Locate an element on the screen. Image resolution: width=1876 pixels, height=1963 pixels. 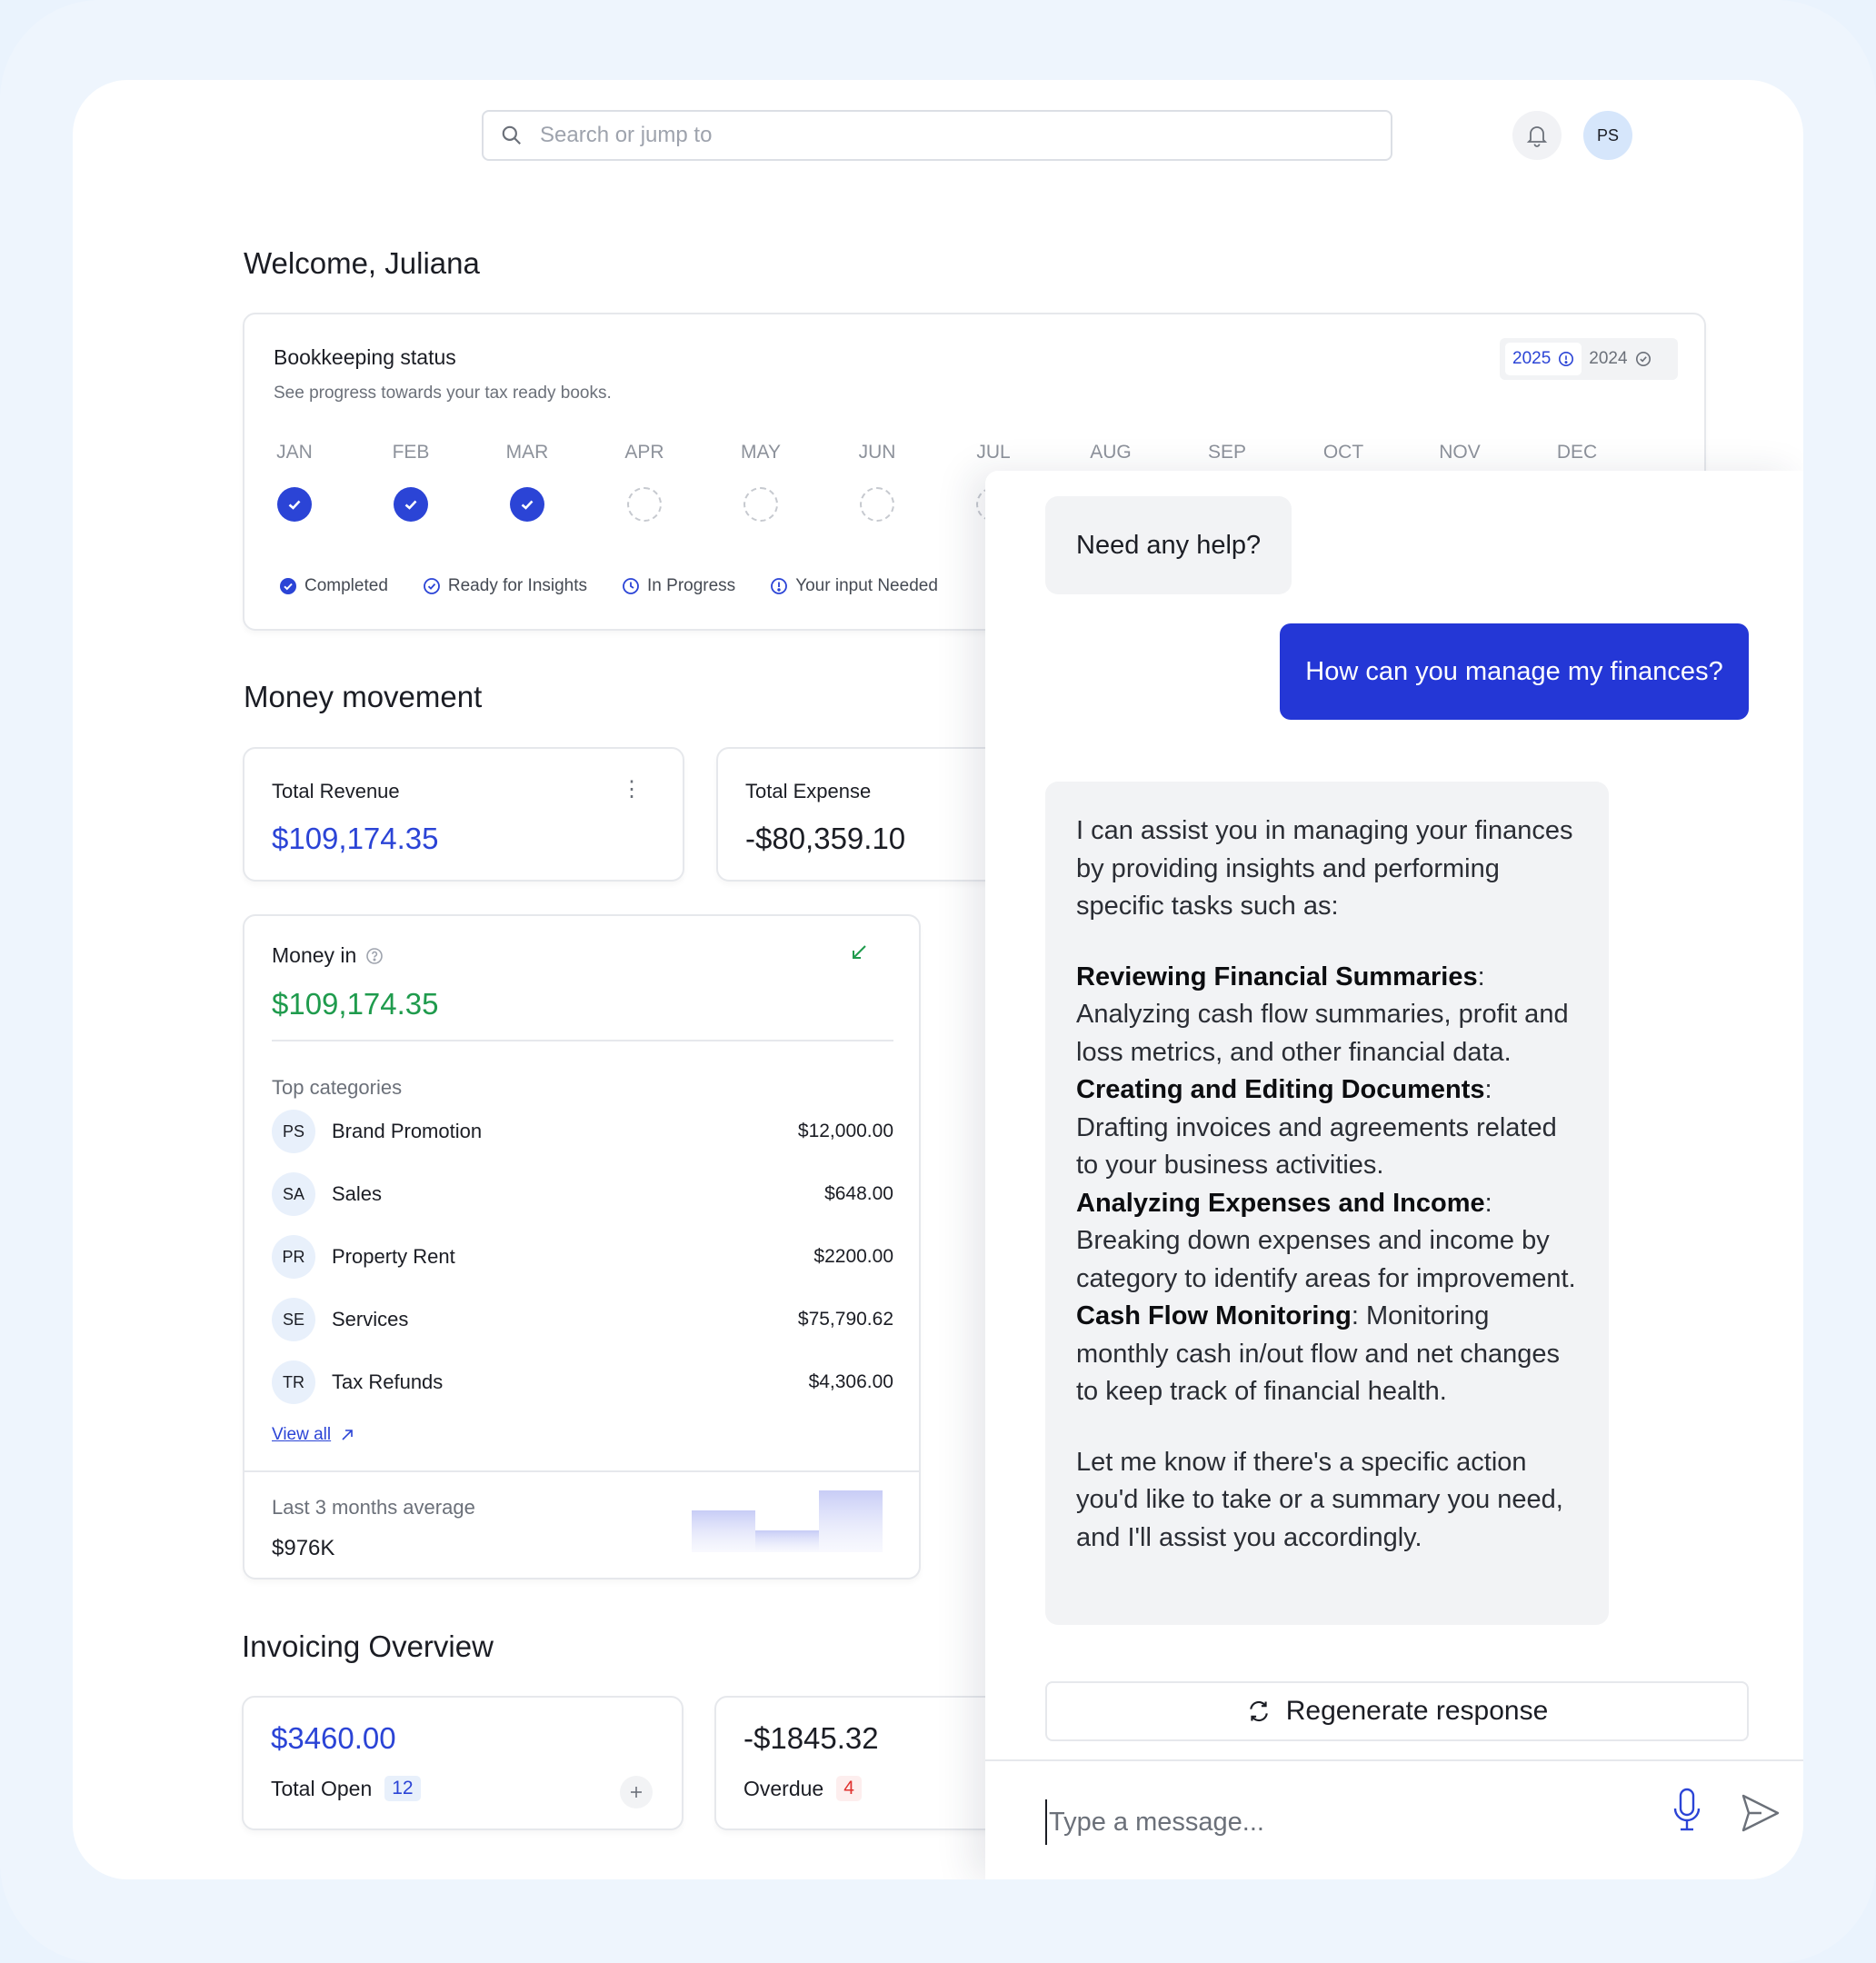
send-icon is located at coordinates (1760, 1813).